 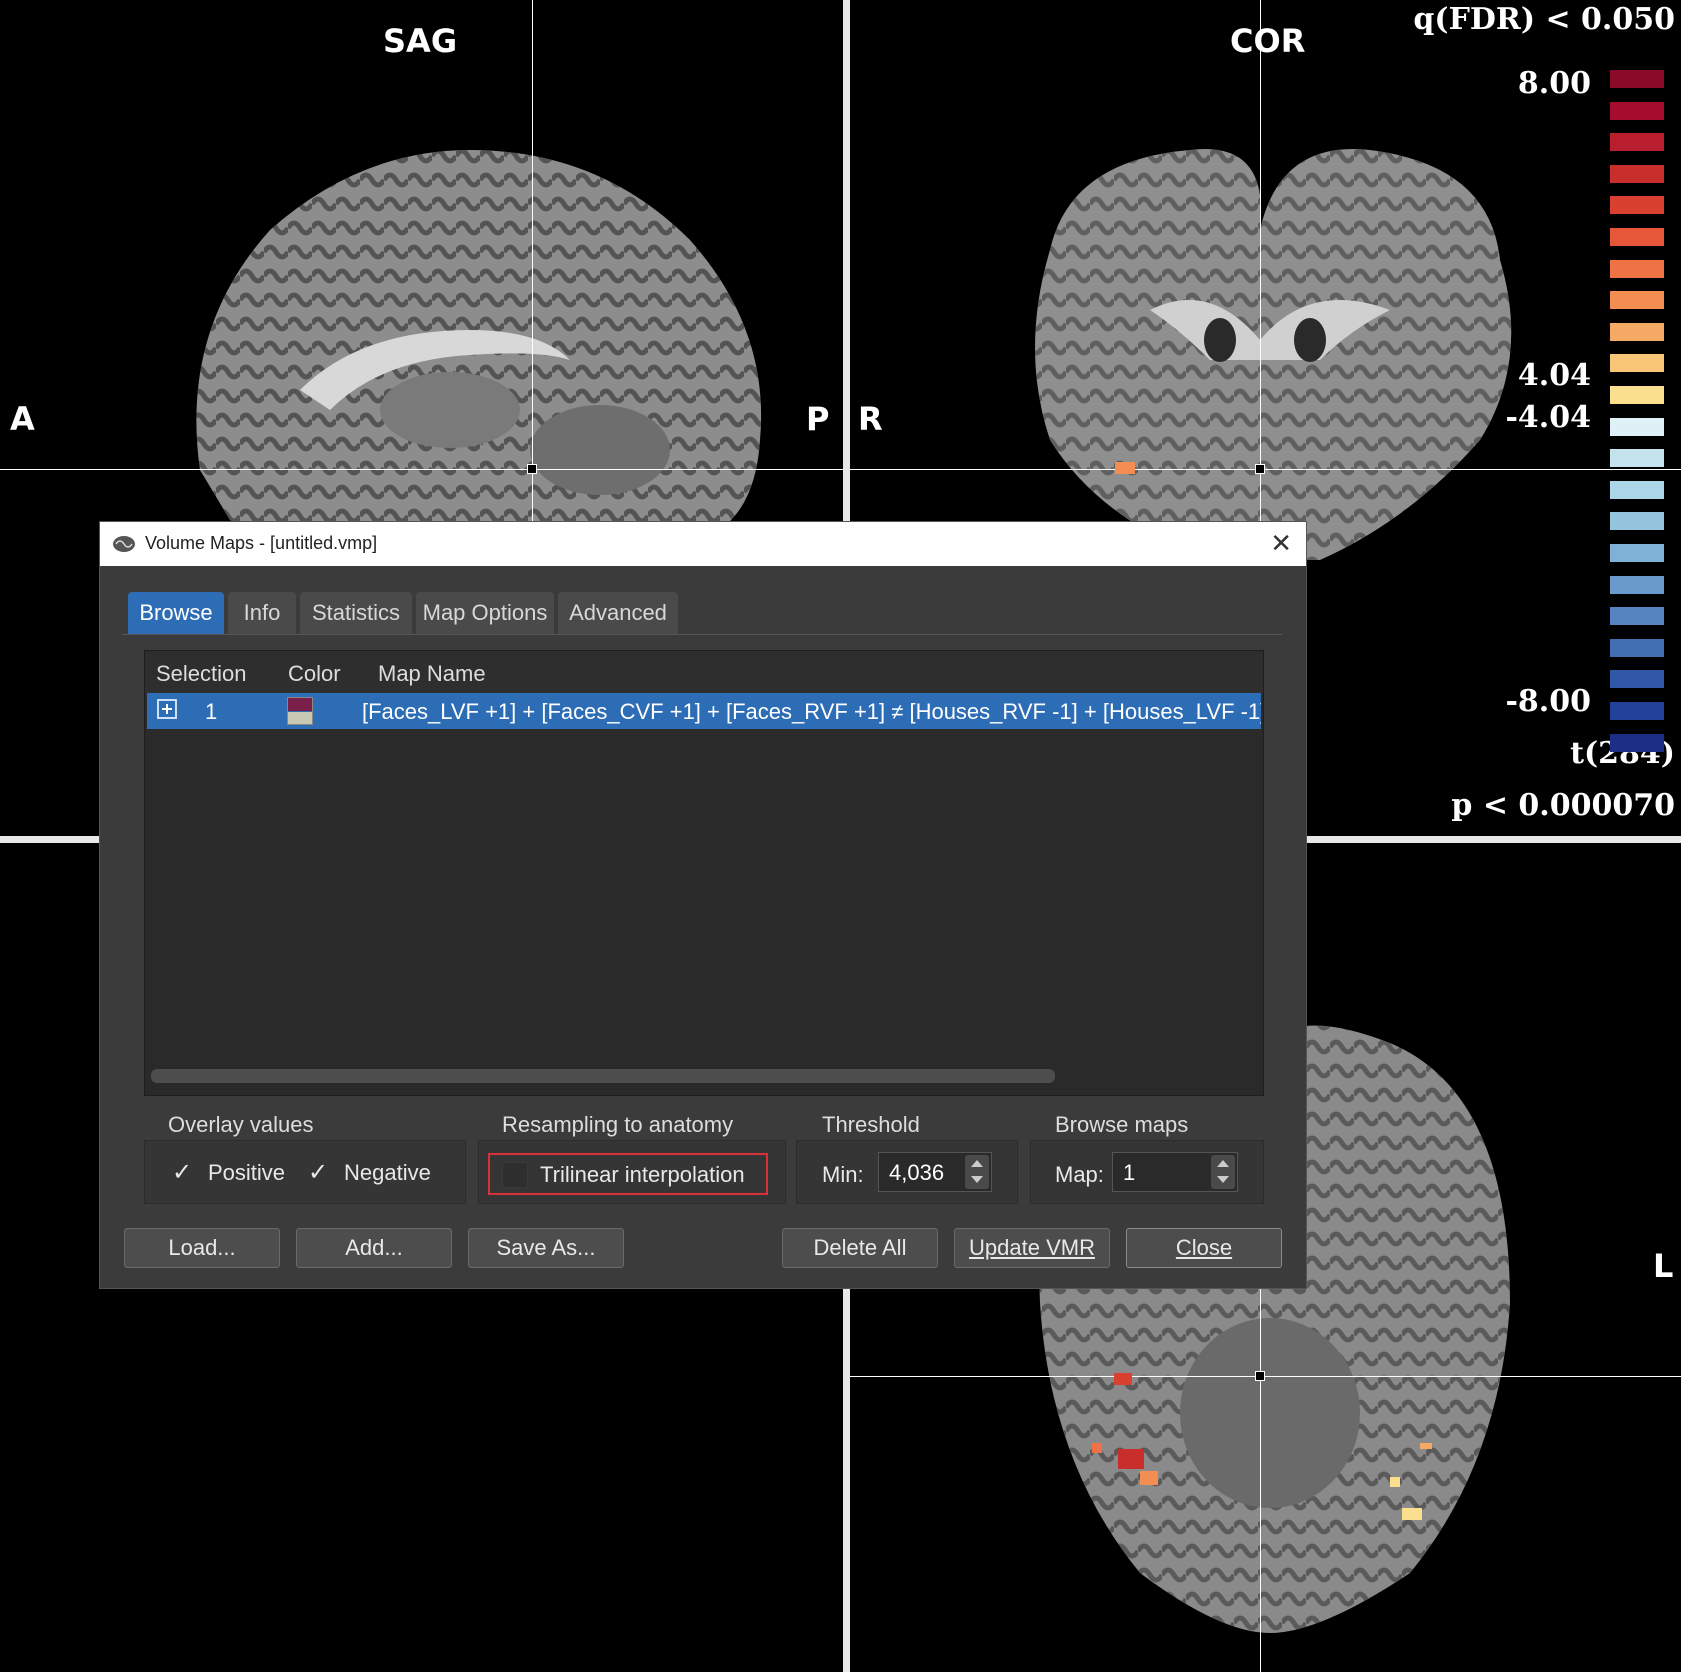 What do you see at coordinates (603, 1076) in the screenshot?
I see `horizontal-scrollbar` at bounding box center [603, 1076].